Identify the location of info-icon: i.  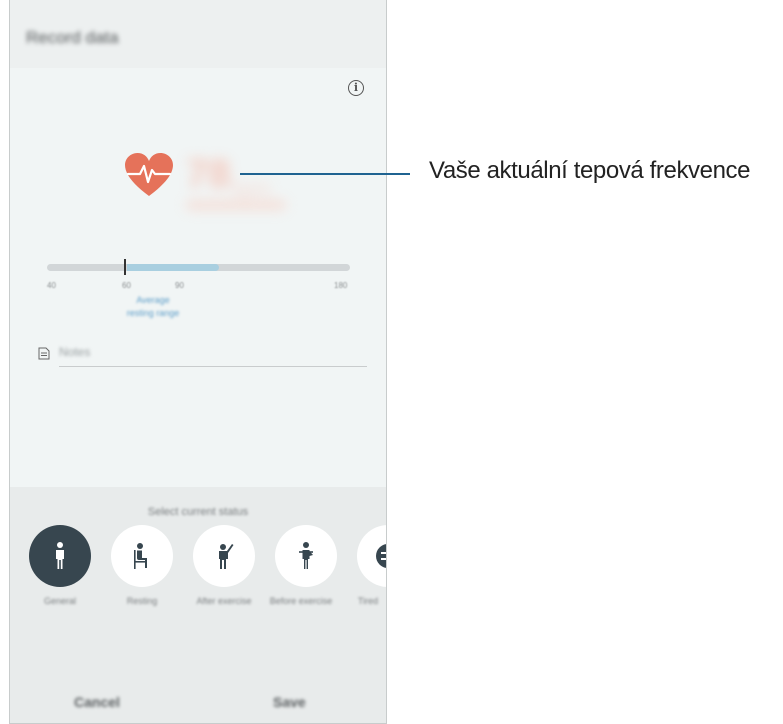
(356, 88).